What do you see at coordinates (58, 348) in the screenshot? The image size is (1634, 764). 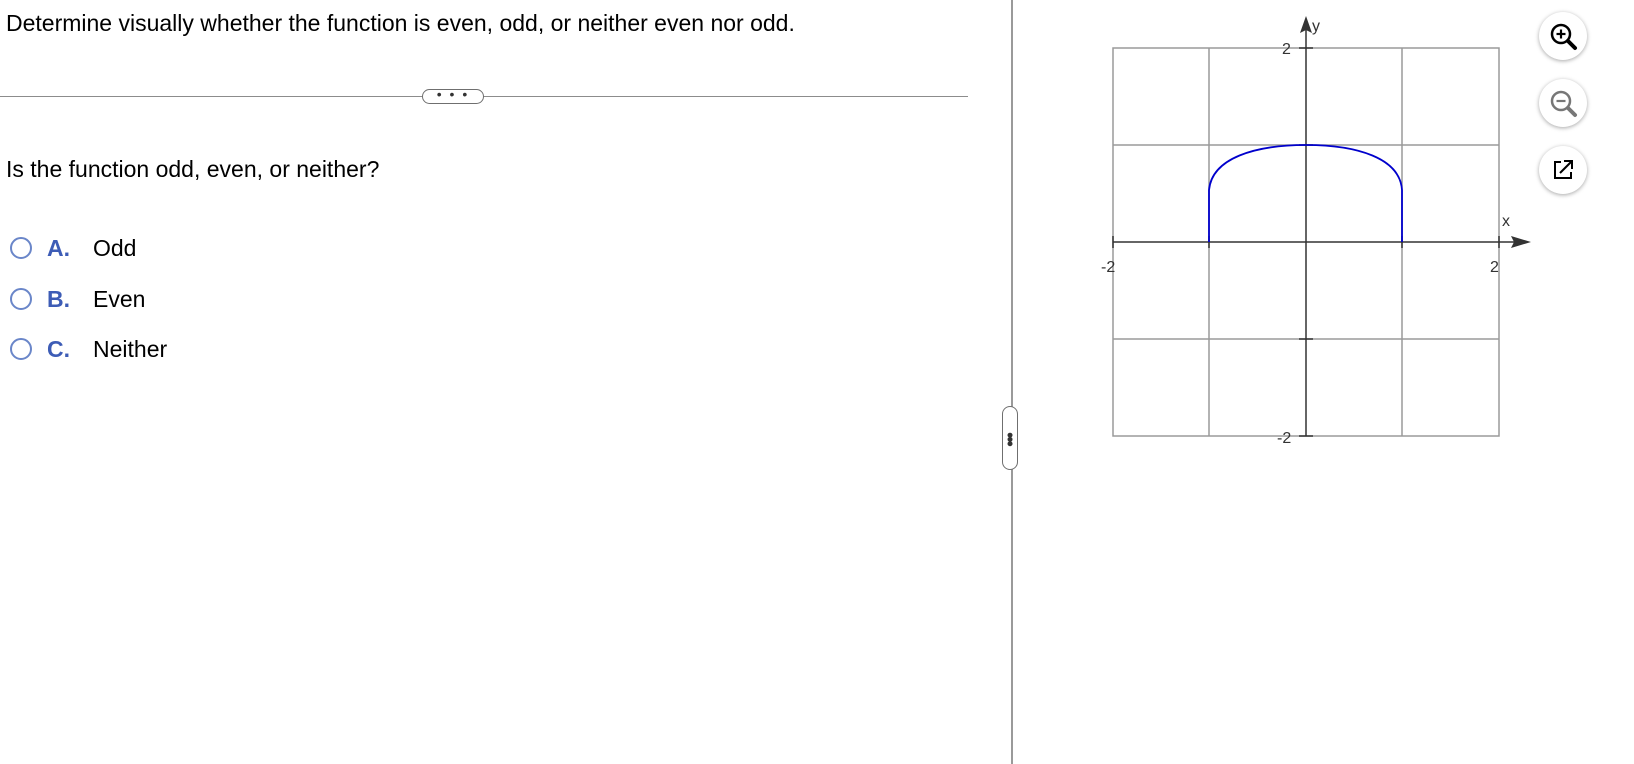 I see `option-c-letter: C.` at bounding box center [58, 348].